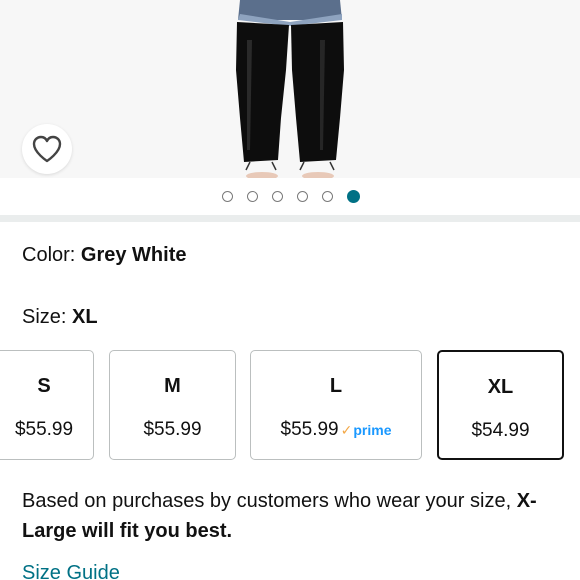 This screenshot has width=580, height=580. I want to click on size-option-xl: XL $54.99, so click(500, 405).